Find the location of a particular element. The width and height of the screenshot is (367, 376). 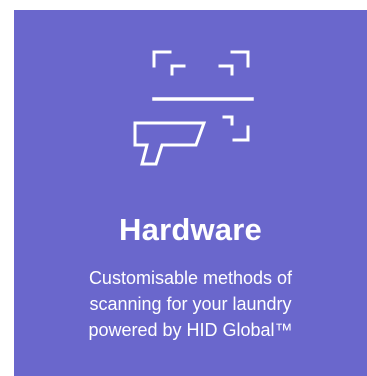

card-title: Hardware is located at coordinates (190, 229).